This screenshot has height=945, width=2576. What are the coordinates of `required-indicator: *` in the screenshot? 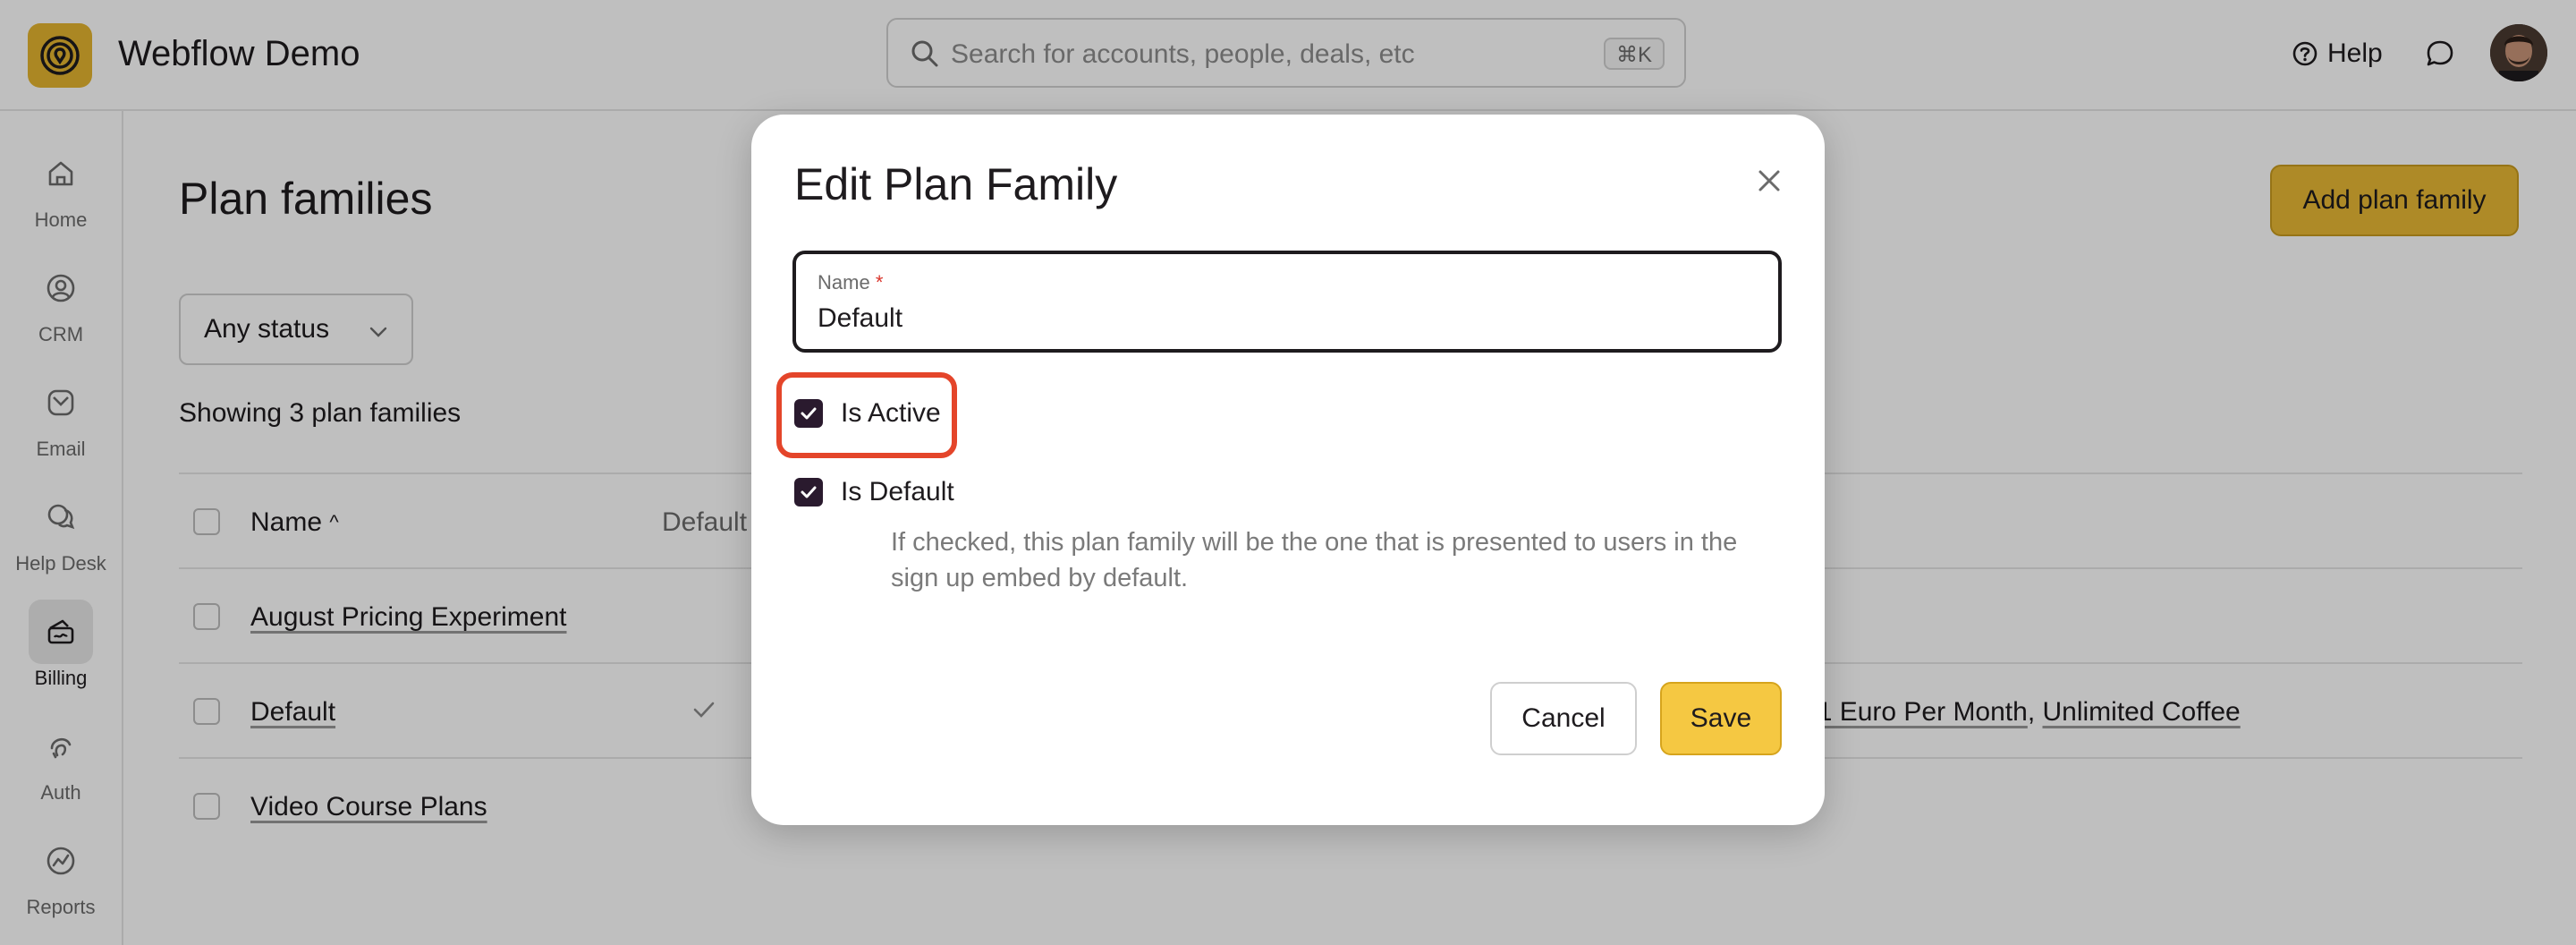 It's located at (879, 282).